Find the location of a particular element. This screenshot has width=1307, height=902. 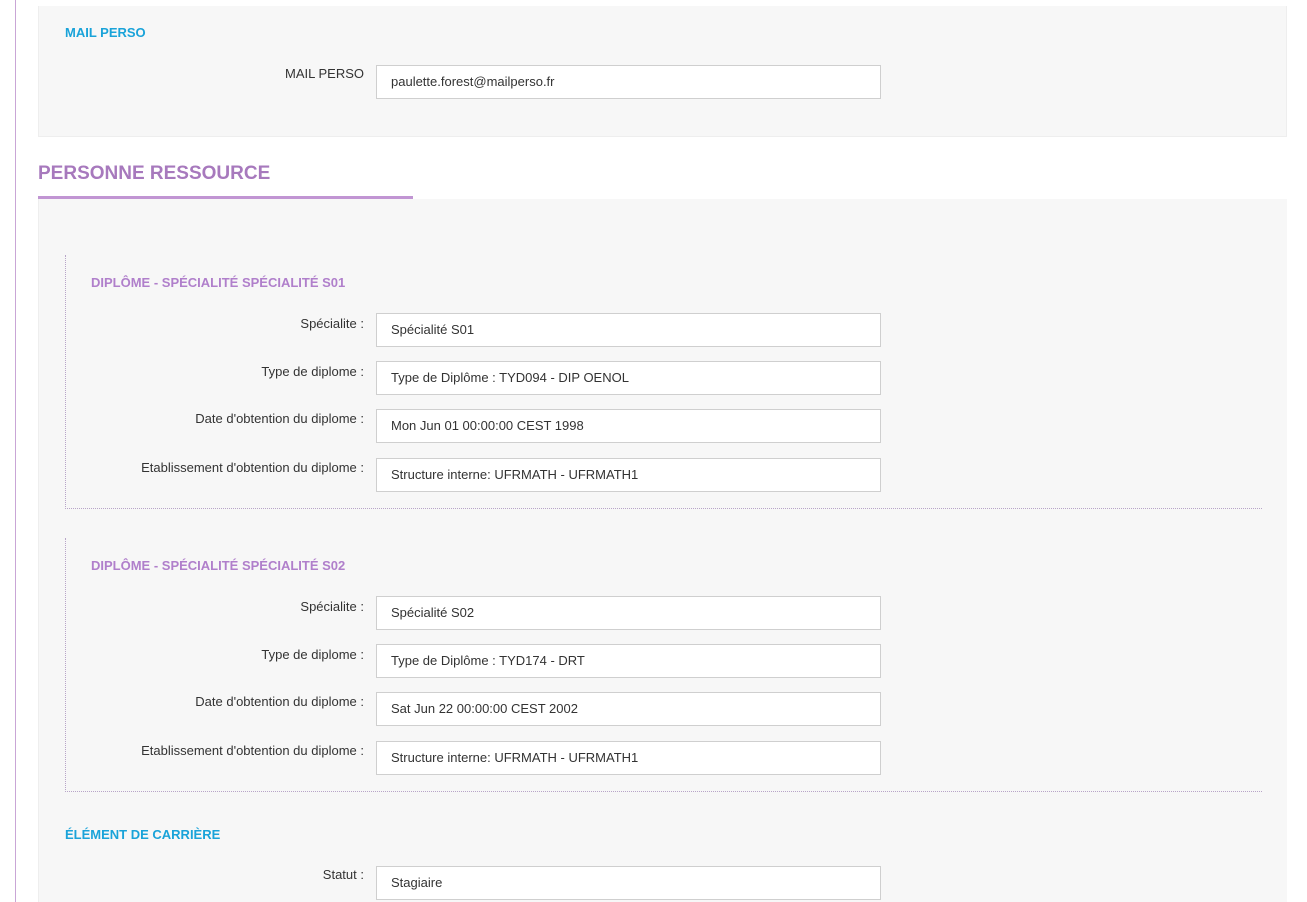

element-carriere-title: ÉLÉMENT DE CARRIÈRE is located at coordinates (143, 834).